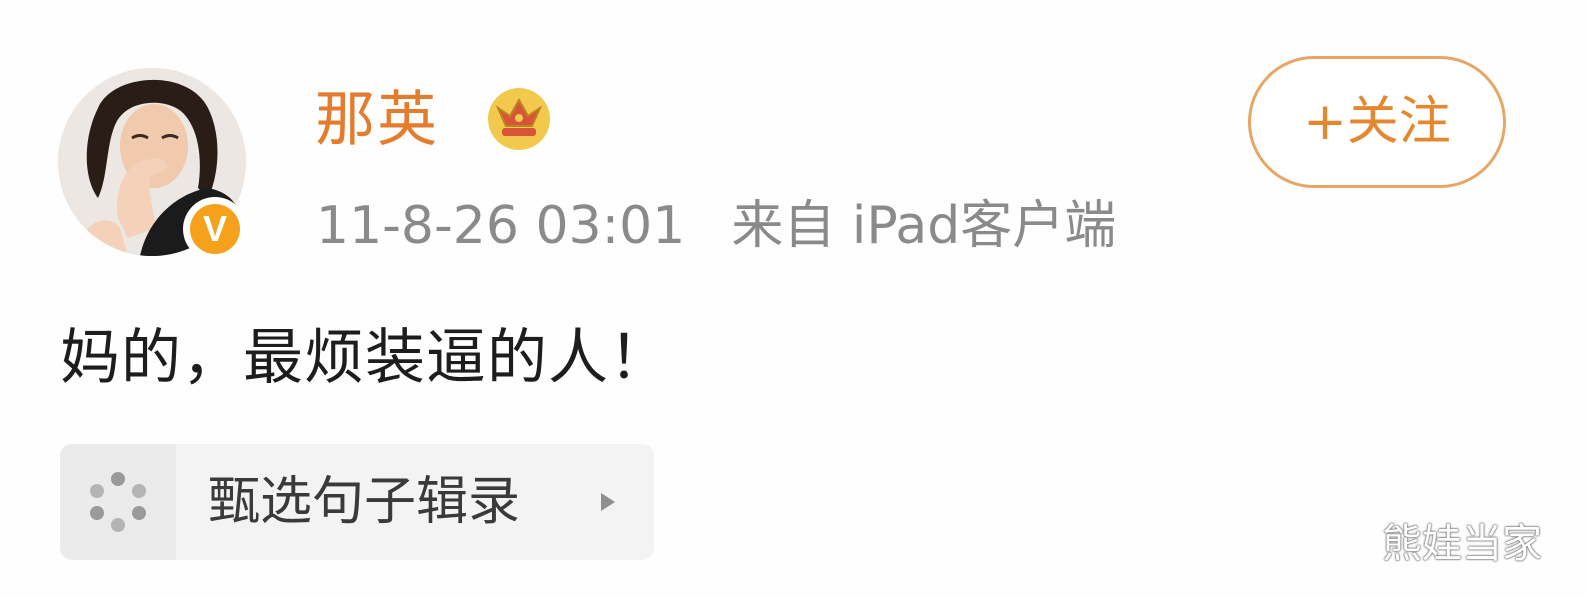  I want to click on post-meta: 11-8-26 03:01 来自 iPad客户端, so click(716, 226).